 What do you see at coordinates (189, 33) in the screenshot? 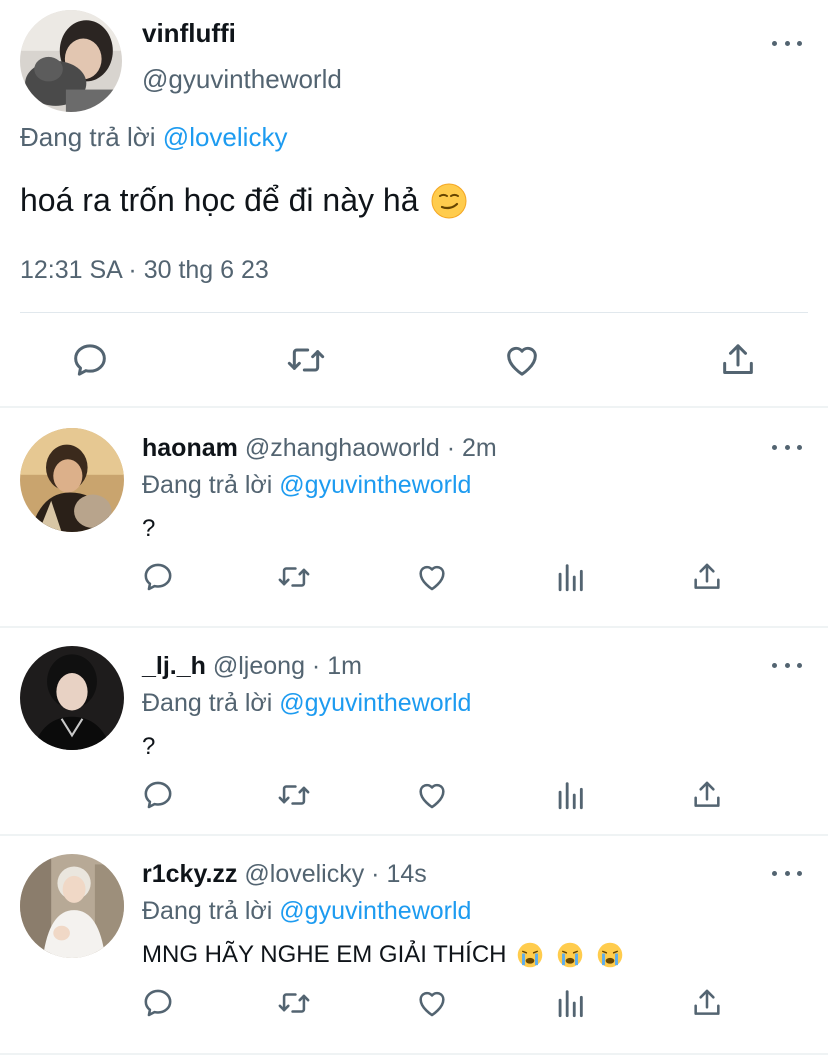
I see `display-name: vinfluffi` at bounding box center [189, 33].